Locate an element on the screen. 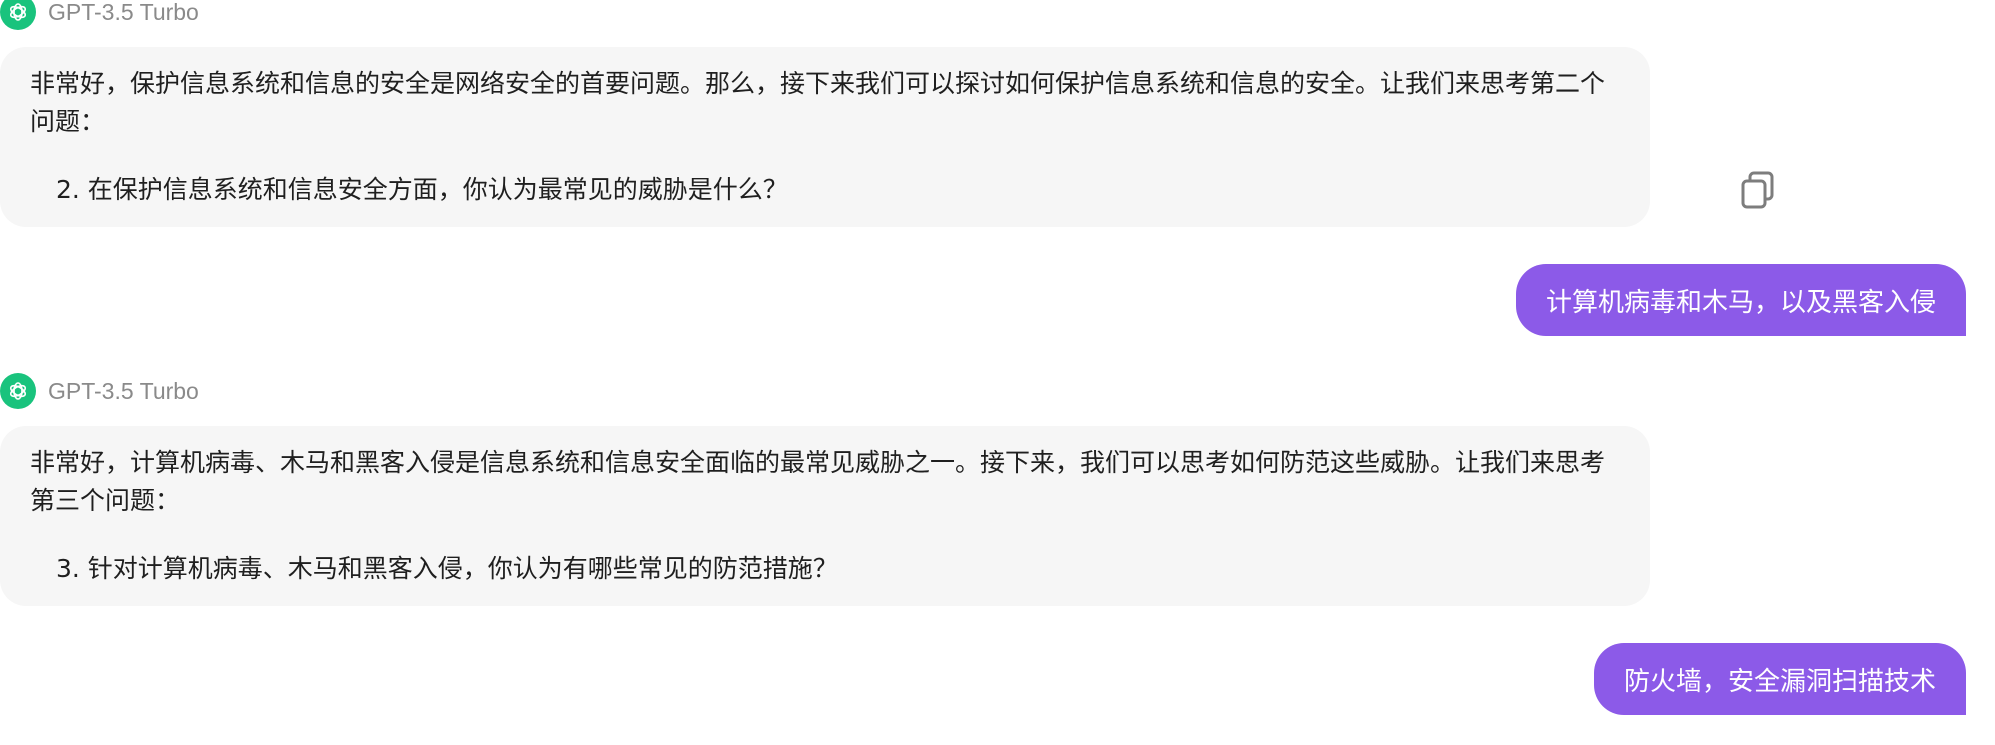  assistant-question: 2. 在保护信息系统和信息安全方面，你认为最常见的威胁是什么？ is located at coordinates (422, 189).